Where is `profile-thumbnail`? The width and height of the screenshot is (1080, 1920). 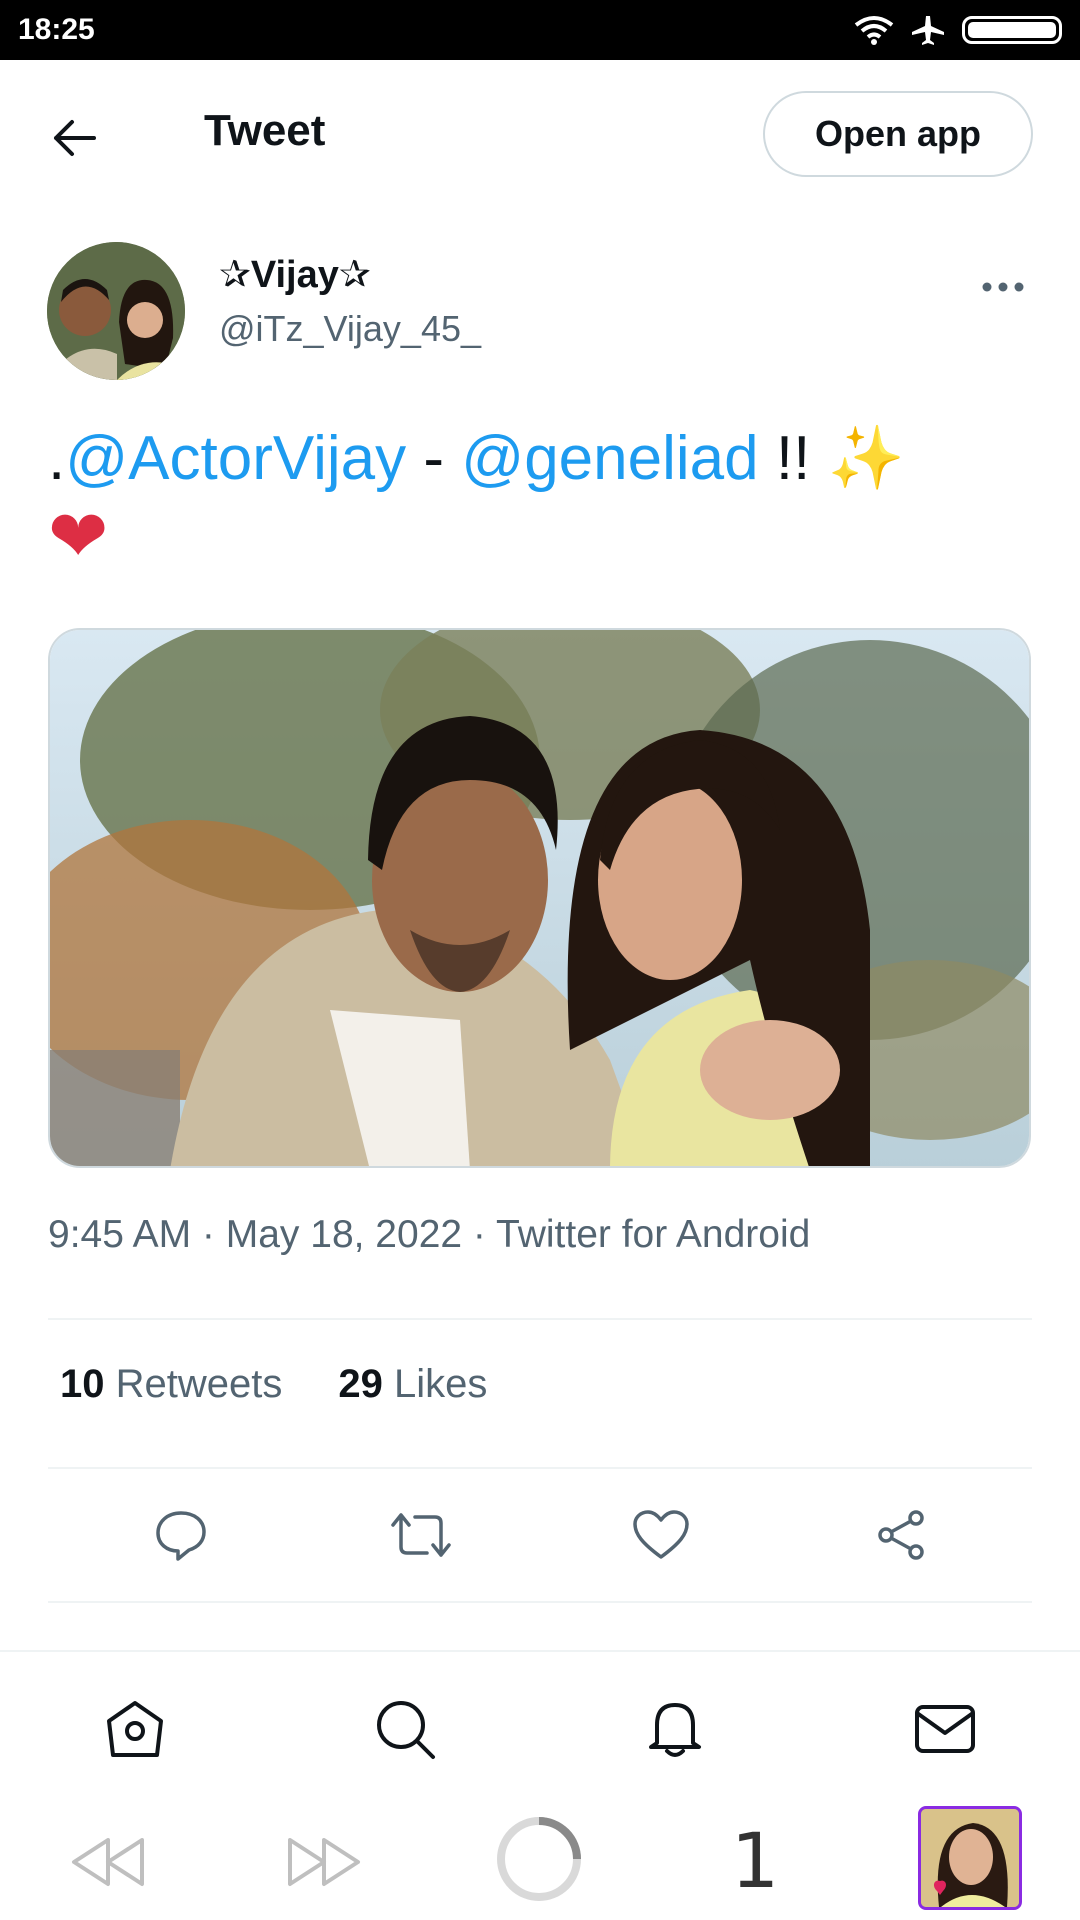
profile-thumbnail is located at coordinates (970, 1858).